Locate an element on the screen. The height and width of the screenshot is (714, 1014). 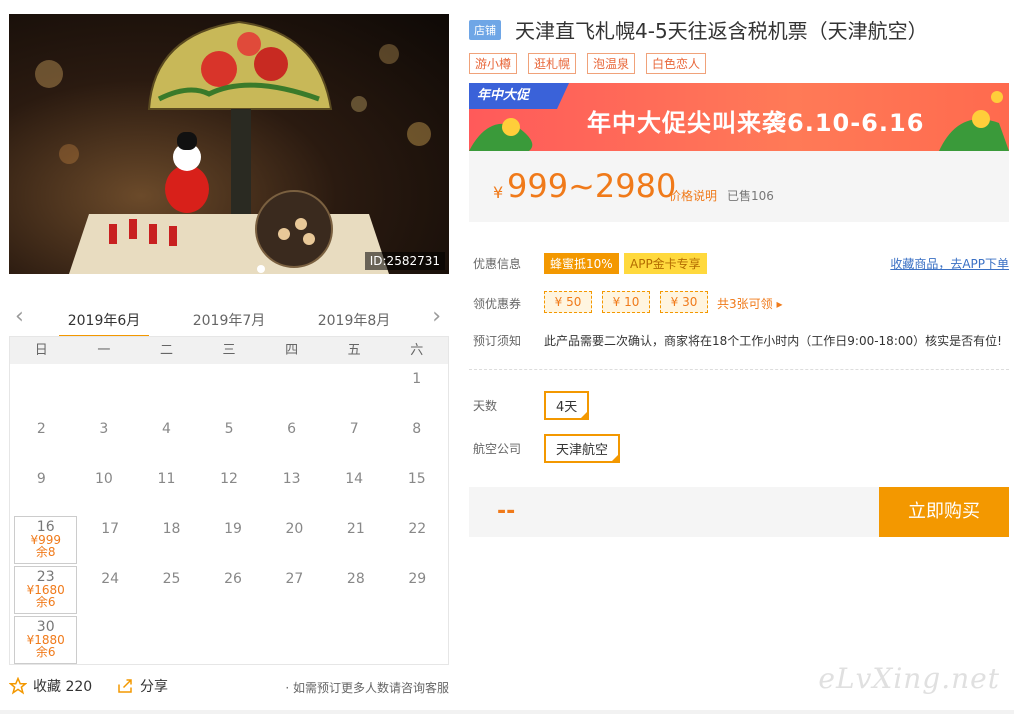
favorite-label: 收藏 220 is located at coordinates (63, 687).